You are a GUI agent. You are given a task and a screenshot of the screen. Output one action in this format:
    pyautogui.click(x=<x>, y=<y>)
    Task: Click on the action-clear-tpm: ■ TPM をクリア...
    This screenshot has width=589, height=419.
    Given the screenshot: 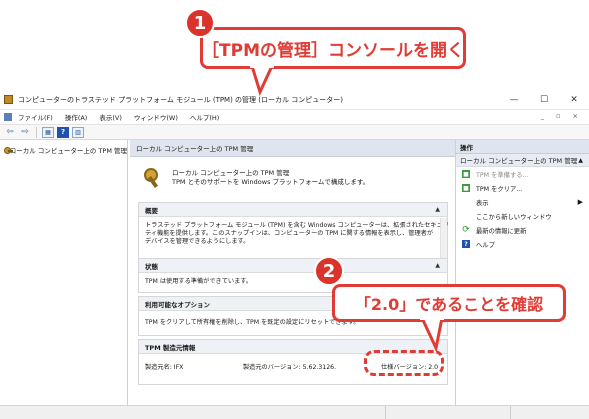 What is the action you would take?
    pyautogui.click(x=522, y=188)
    